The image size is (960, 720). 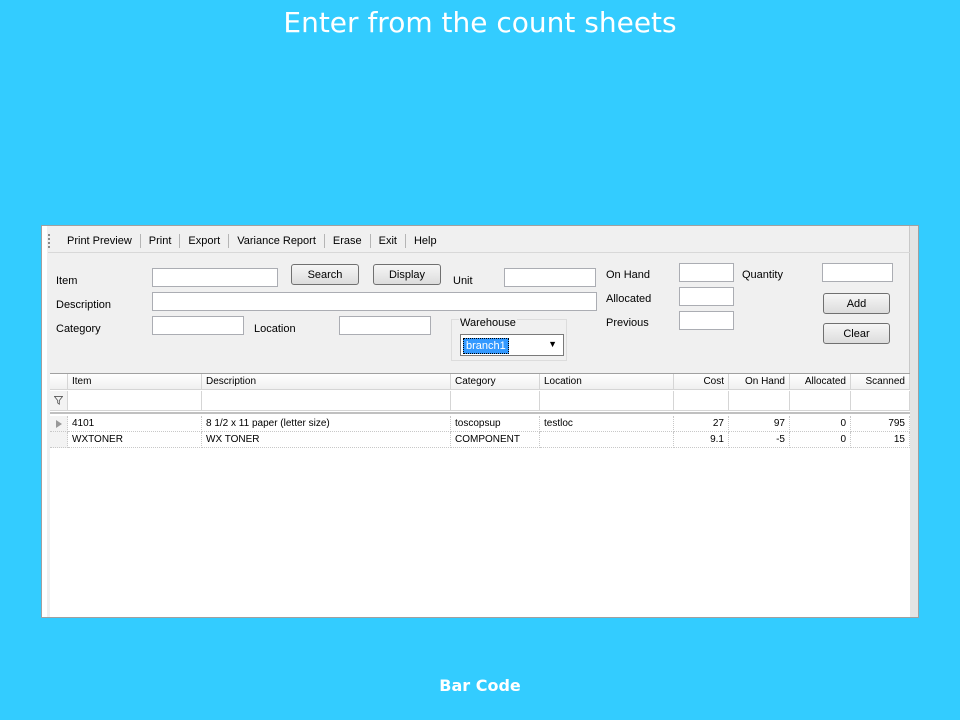 I want to click on filter-scanned-cell, so click(x=880, y=401).